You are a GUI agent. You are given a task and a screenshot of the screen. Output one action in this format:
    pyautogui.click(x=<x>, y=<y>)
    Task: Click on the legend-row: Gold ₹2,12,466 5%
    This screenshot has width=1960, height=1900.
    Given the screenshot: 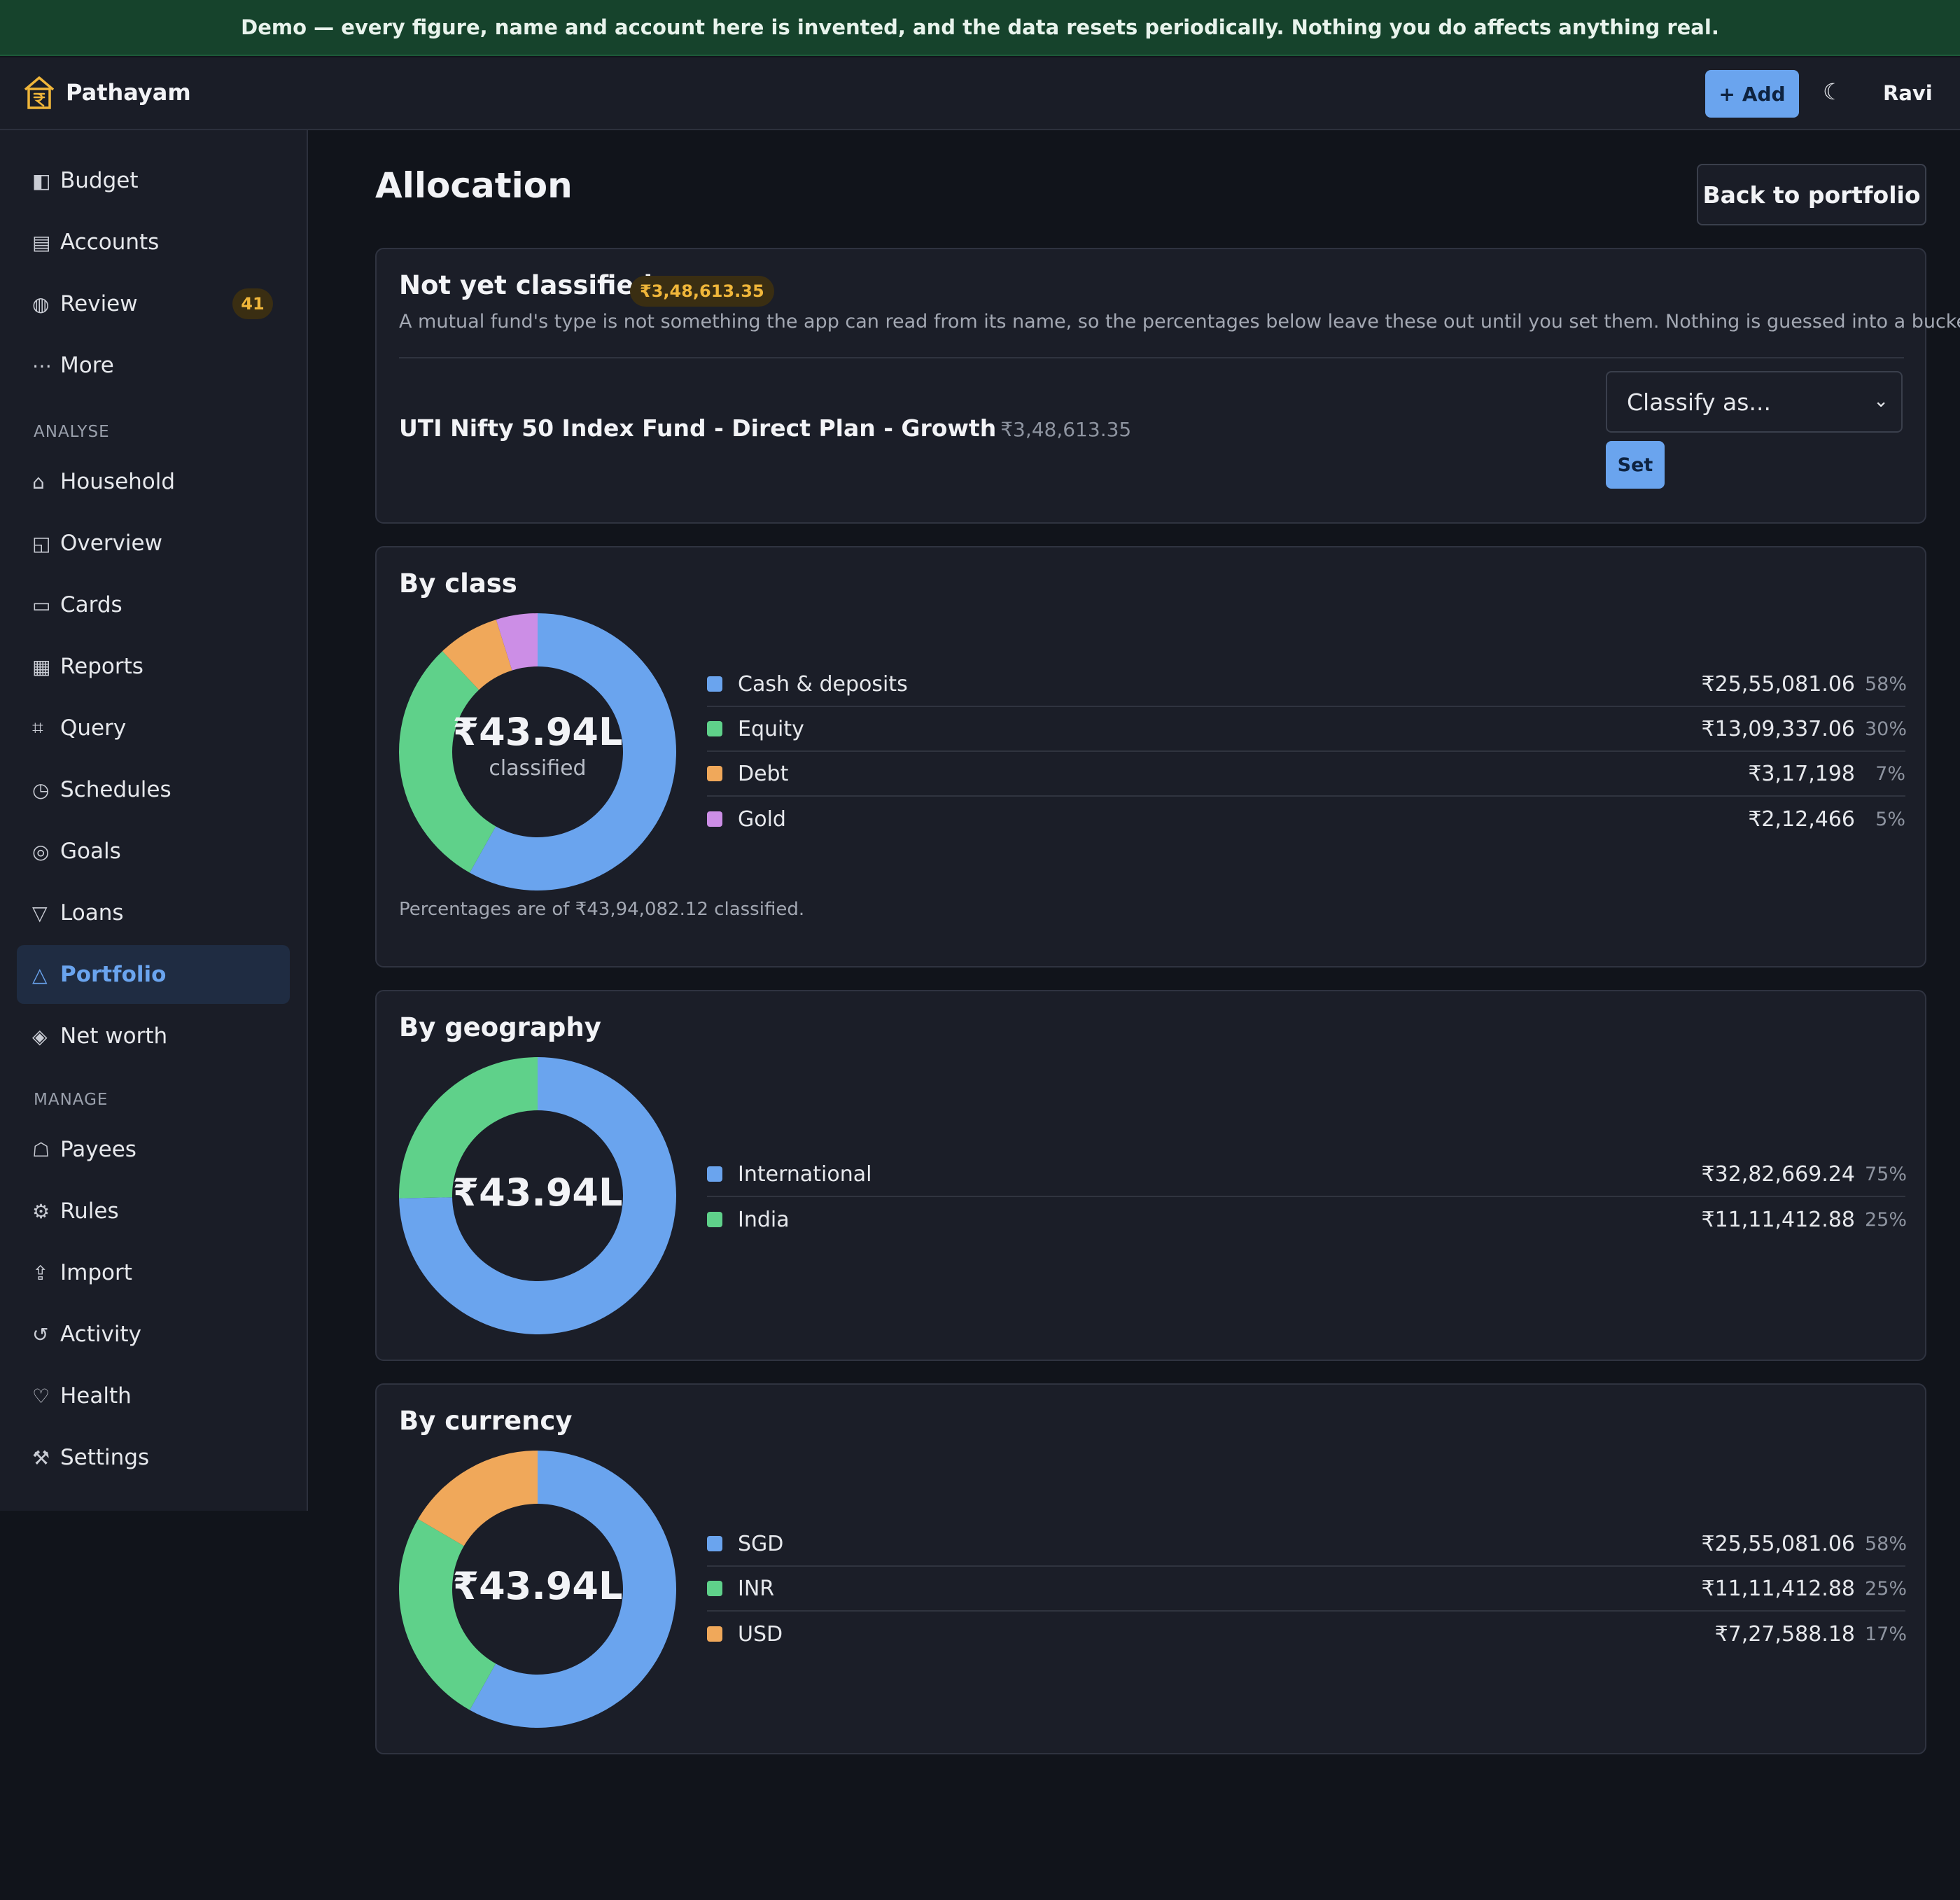 What is the action you would take?
    pyautogui.click(x=1306, y=819)
    